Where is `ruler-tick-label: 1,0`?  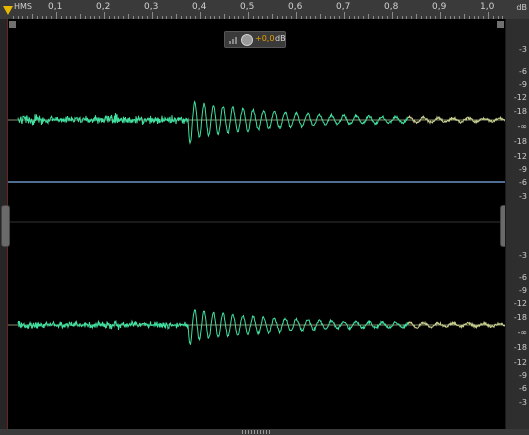
ruler-tick-label: 1,0 is located at coordinates (487, 7).